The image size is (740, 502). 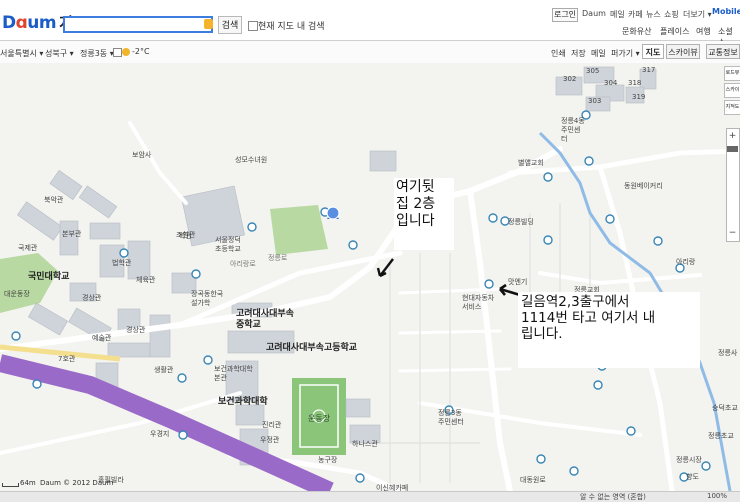 What do you see at coordinates (253, 26) in the screenshot?
I see `in-map-search-checkbox` at bounding box center [253, 26].